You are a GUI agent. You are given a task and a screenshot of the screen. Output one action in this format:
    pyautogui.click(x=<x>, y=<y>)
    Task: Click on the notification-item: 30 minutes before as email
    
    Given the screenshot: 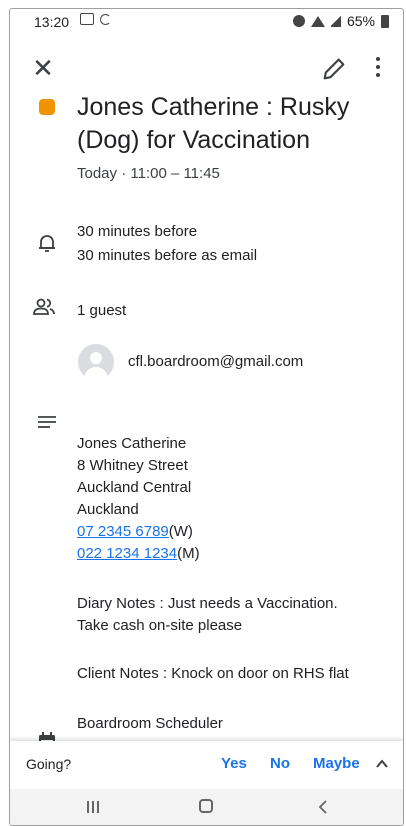 What is the action you would take?
    pyautogui.click(x=167, y=256)
    